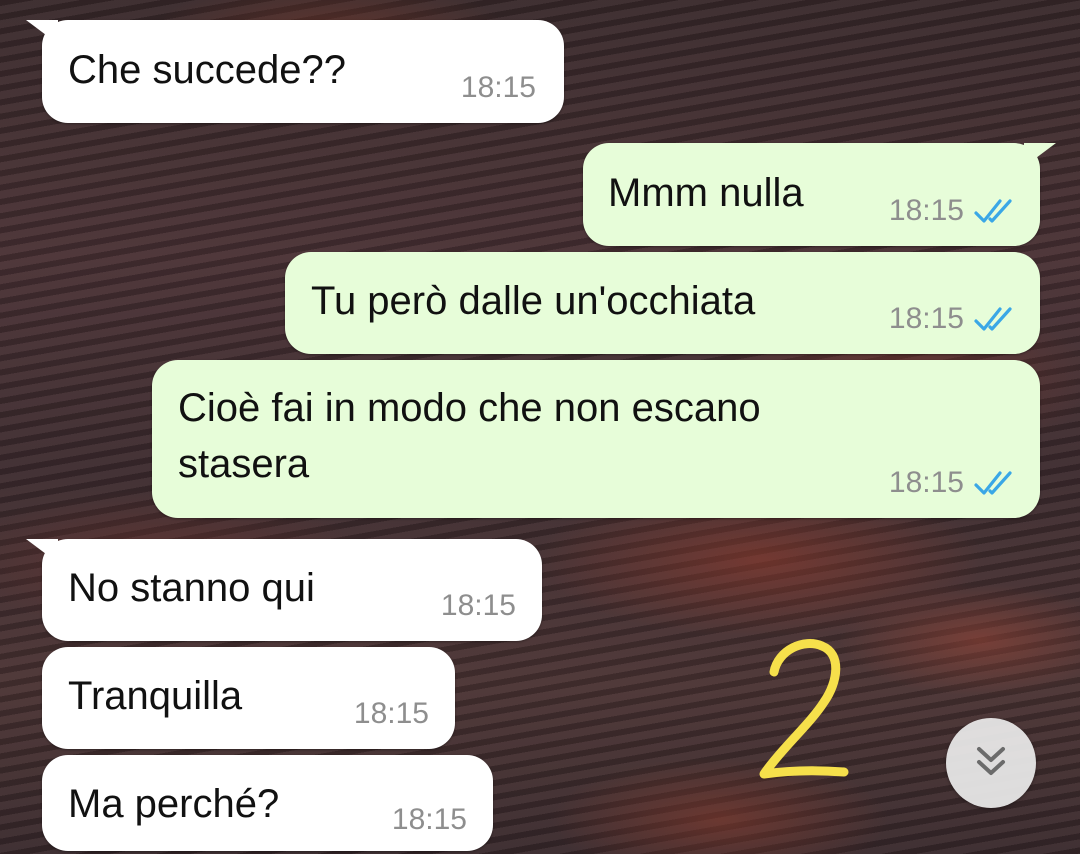 The height and width of the screenshot is (854, 1080). I want to click on message-text: No stanno qui, so click(191, 588).